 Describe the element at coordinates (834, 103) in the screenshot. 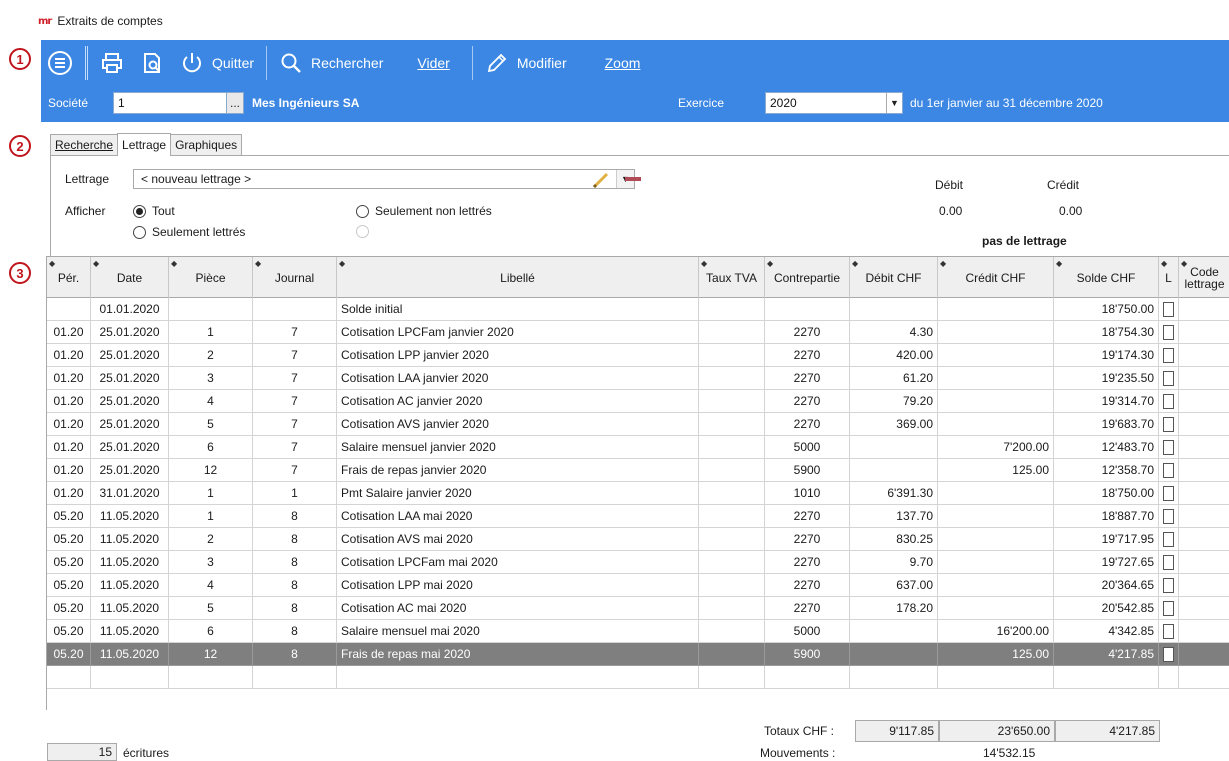

I see `fiscal-year-select: 2020` at that location.